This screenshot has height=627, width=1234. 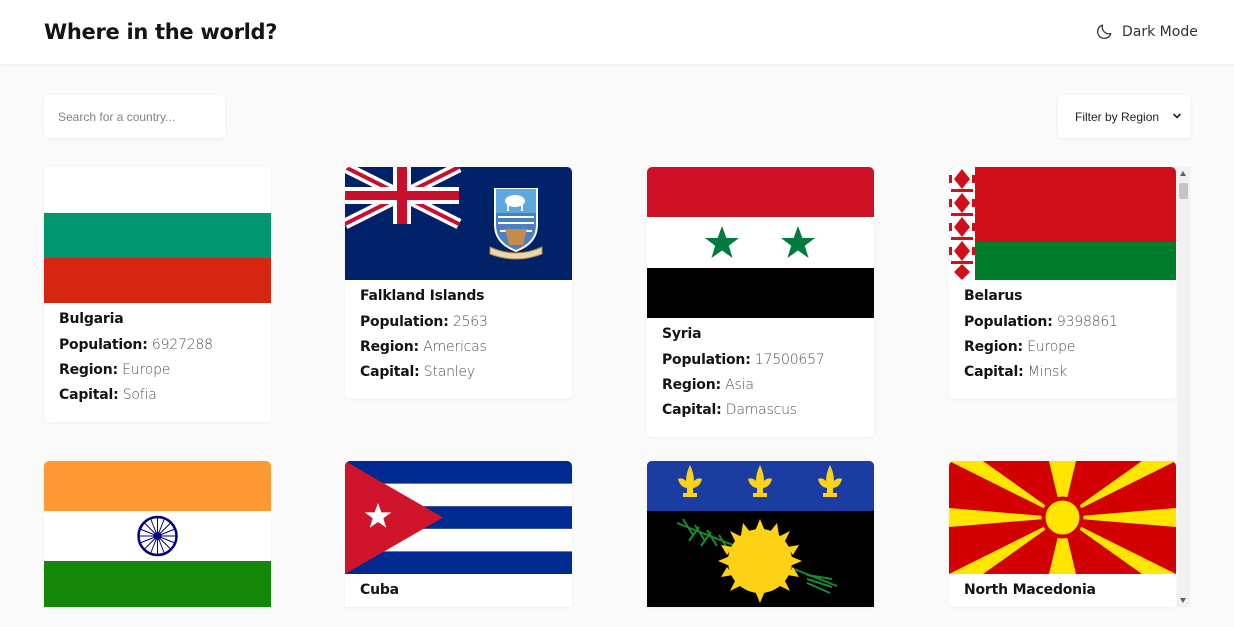 What do you see at coordinates (458, 223) in the screenshot?
I see `flag-falkland-islands` at bounding box center [458, 223].